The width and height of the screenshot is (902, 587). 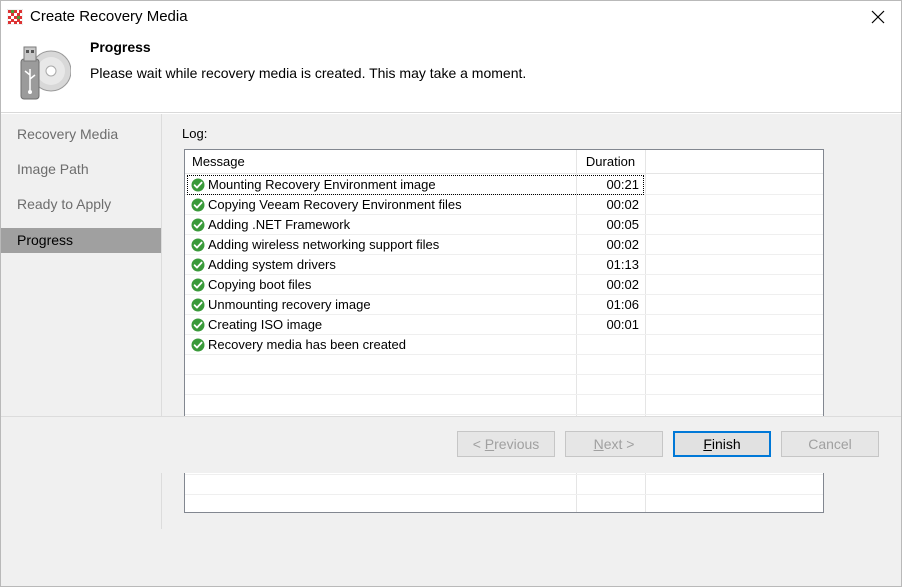 I want to click on log-duration: 01:13, so click(x=622, y=264).